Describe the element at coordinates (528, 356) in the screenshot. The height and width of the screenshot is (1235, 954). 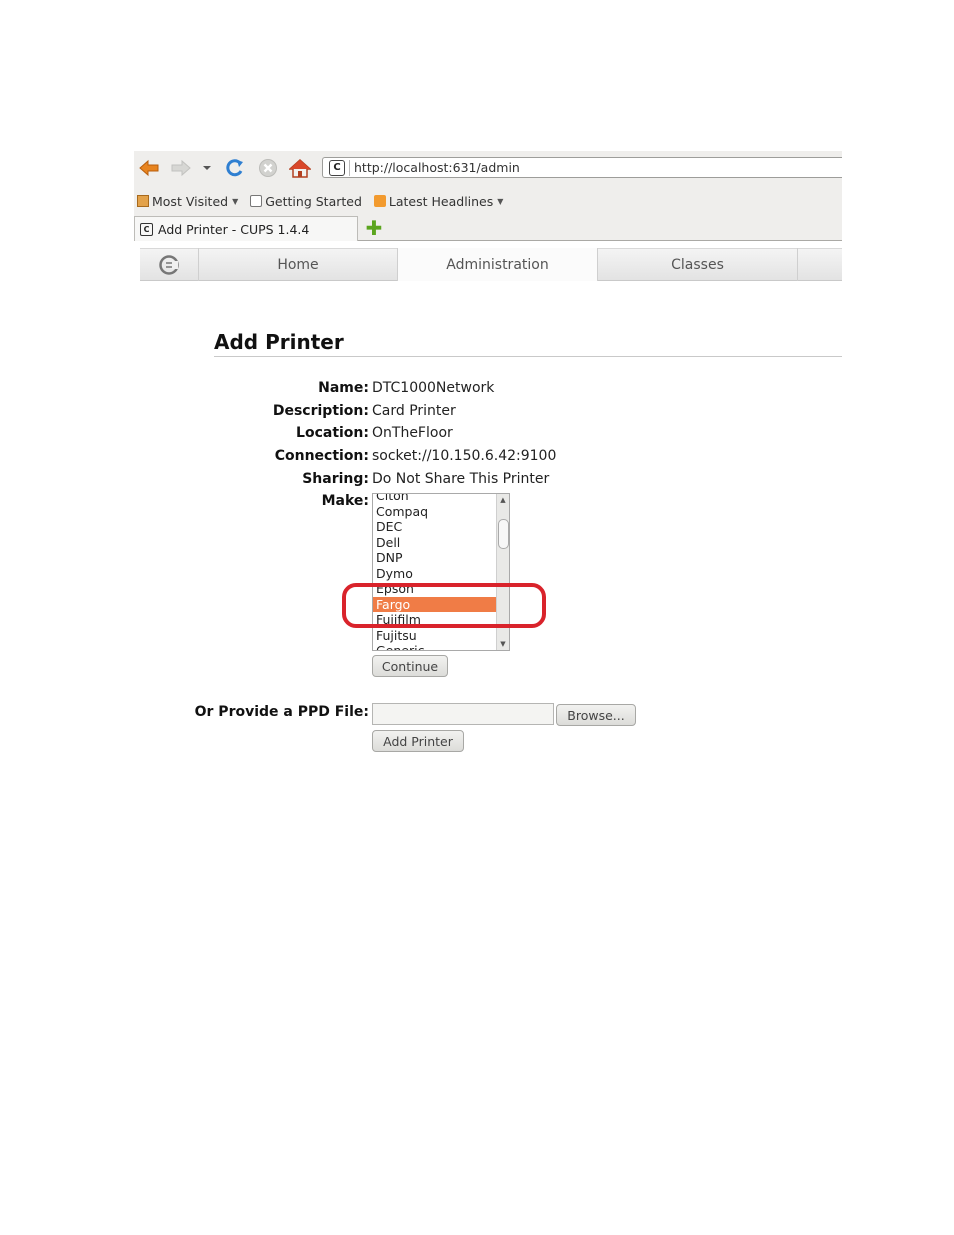
I see `title-divider` at that location.